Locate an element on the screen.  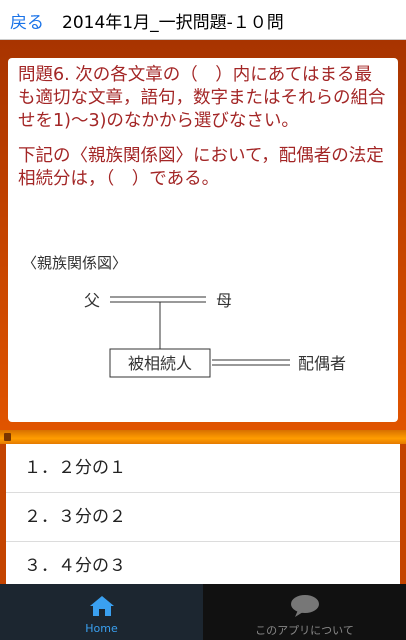
tab-about-app: このアプリについて is located at coordinates (304, 612).